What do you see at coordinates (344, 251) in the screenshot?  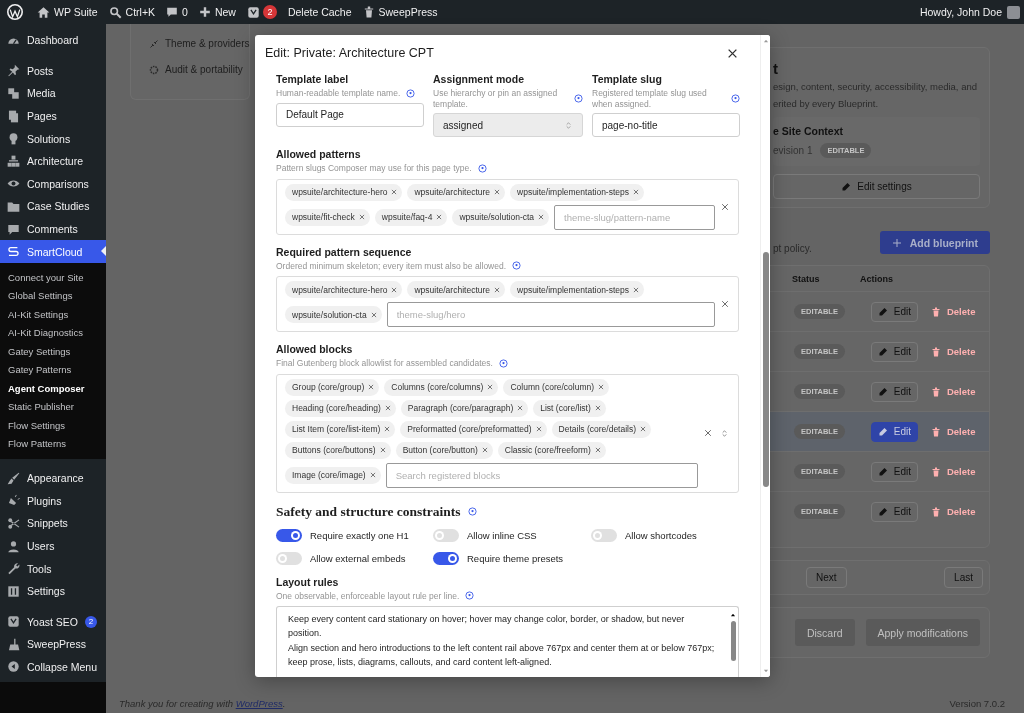 I see `field-label: Required pattern sequence` at bounding box center [344, 251].